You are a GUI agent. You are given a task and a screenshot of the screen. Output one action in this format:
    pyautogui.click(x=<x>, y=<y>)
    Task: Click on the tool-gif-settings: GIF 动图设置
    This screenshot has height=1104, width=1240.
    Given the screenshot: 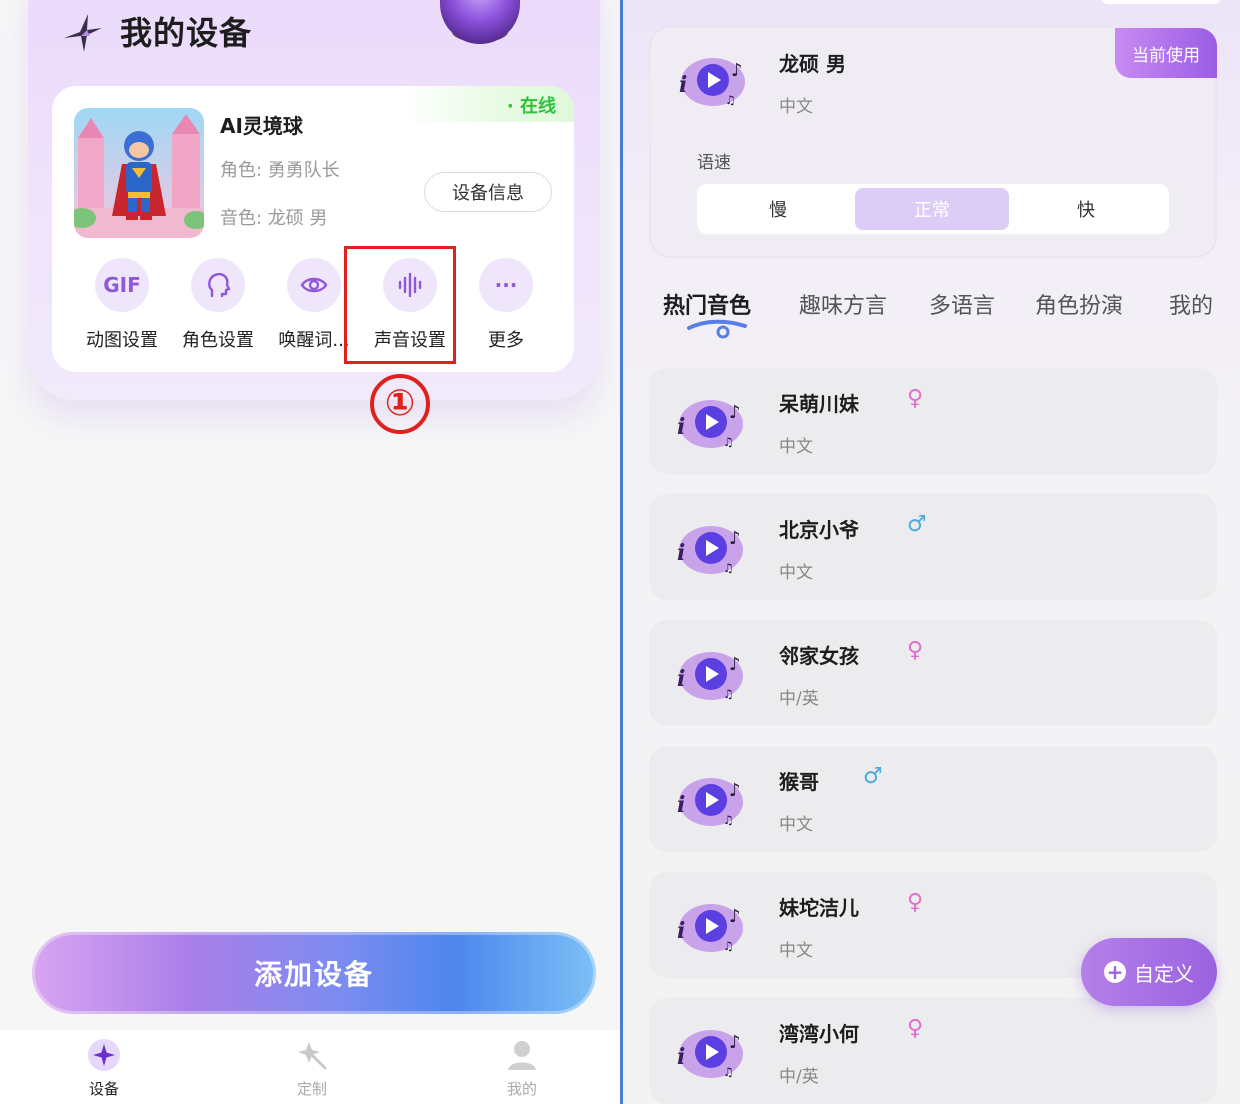 What is the action you would take?
    pyautogui.click(x=122, y=305)
    